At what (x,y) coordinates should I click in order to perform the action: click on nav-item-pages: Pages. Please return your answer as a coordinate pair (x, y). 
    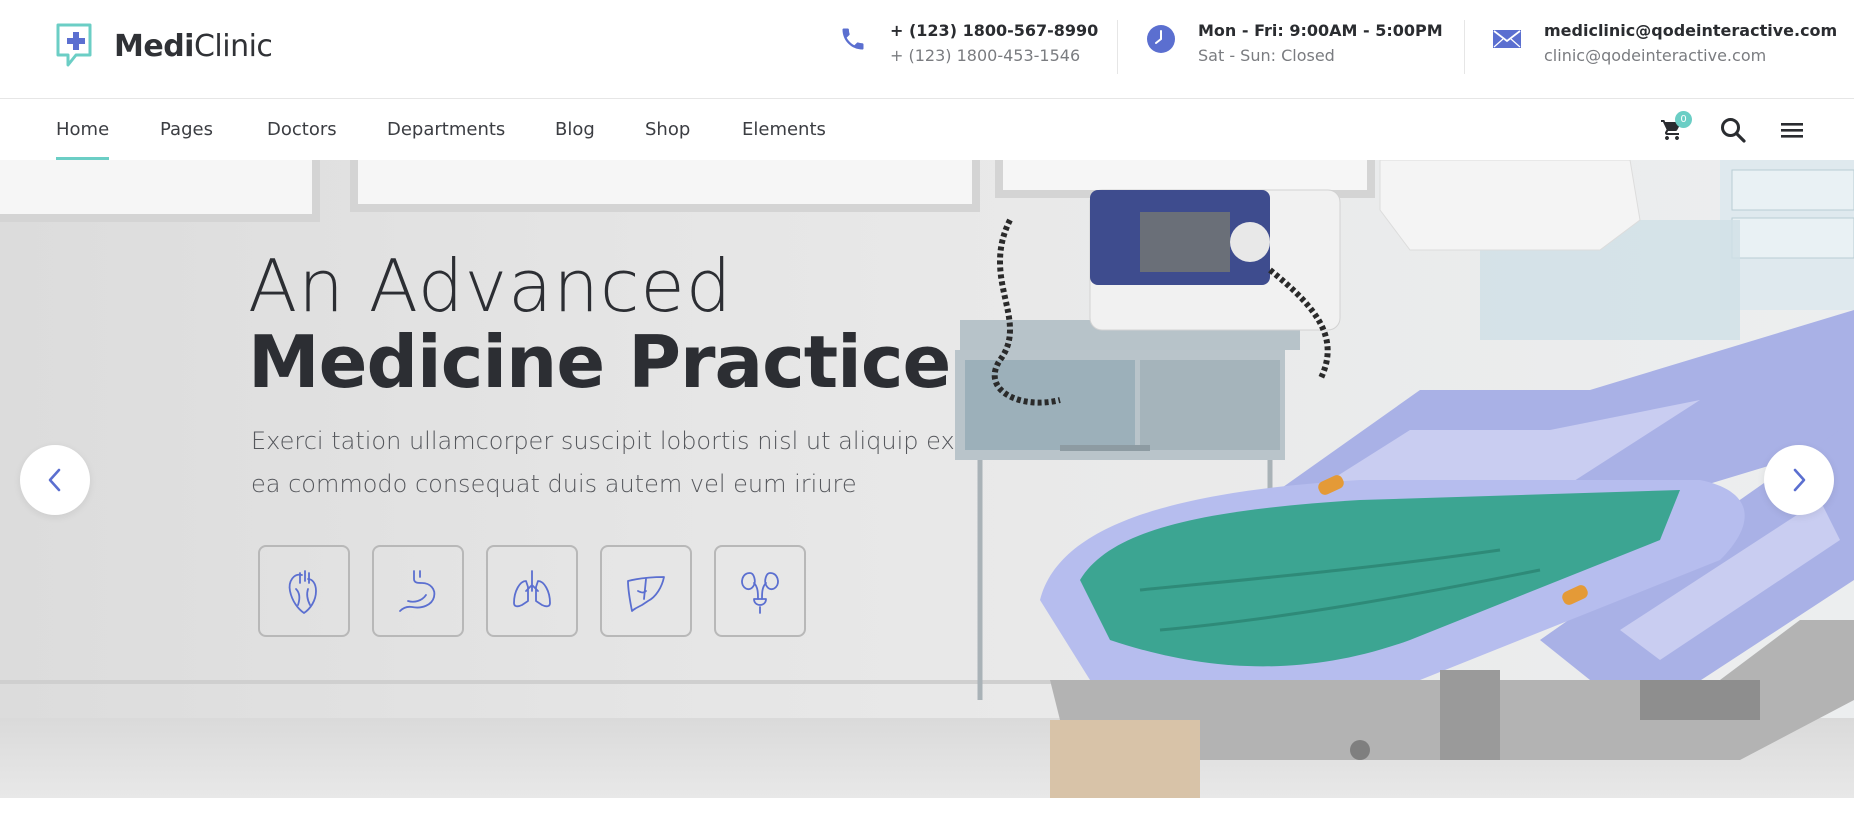
    Looking at the image, I should click on (186, 130).